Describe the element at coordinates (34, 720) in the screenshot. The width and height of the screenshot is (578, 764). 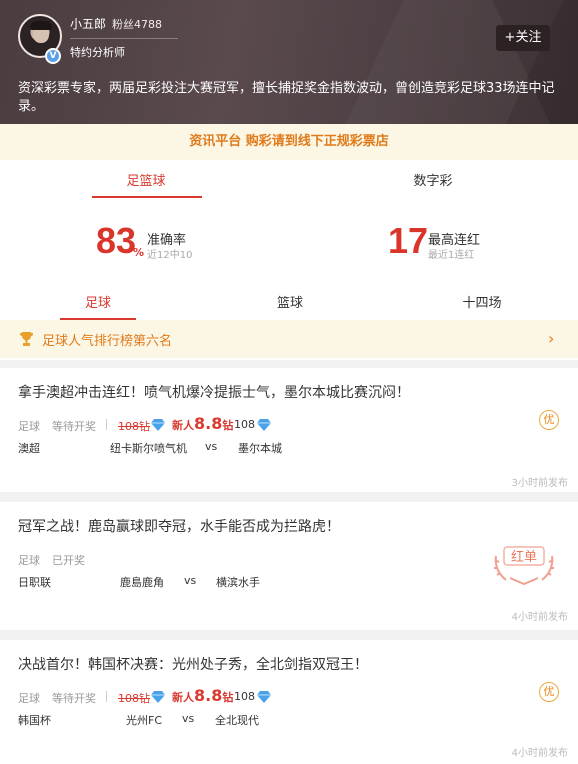
I see `match-league: 韩国杯` at that location.